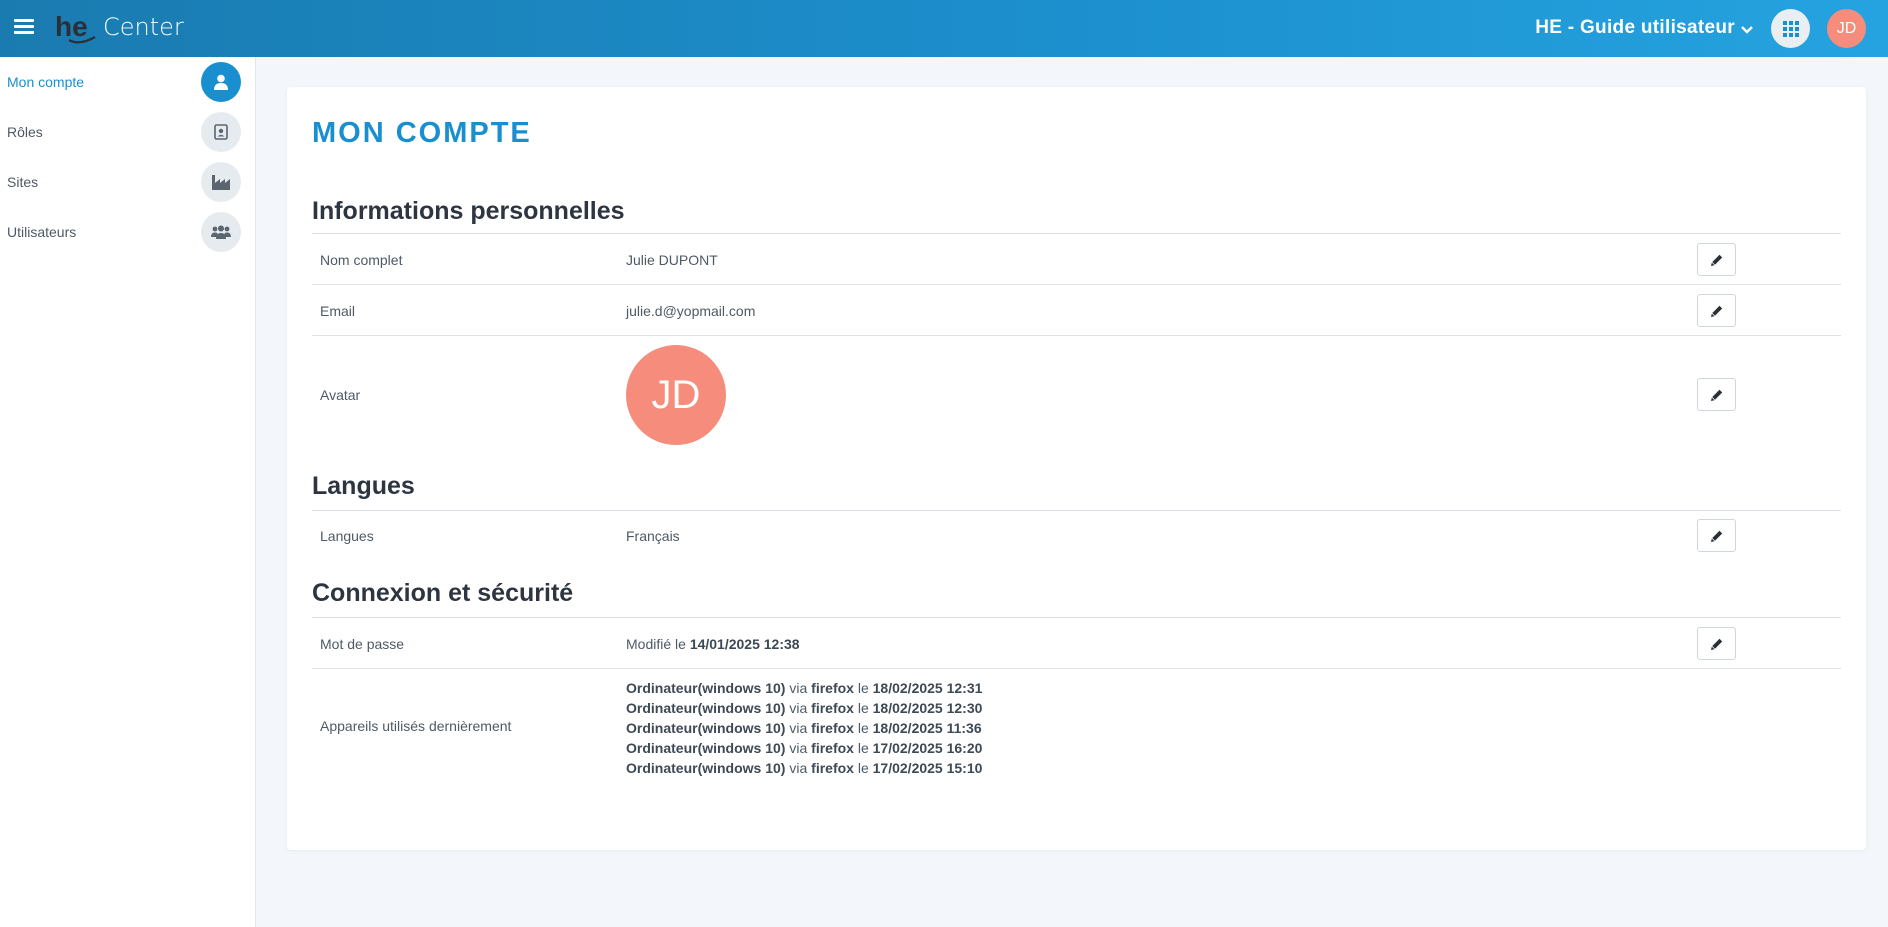  Describe the element at coordinates (128, 182) in the screenshot. I see `sidebar-item-sites: Sites` at that location.